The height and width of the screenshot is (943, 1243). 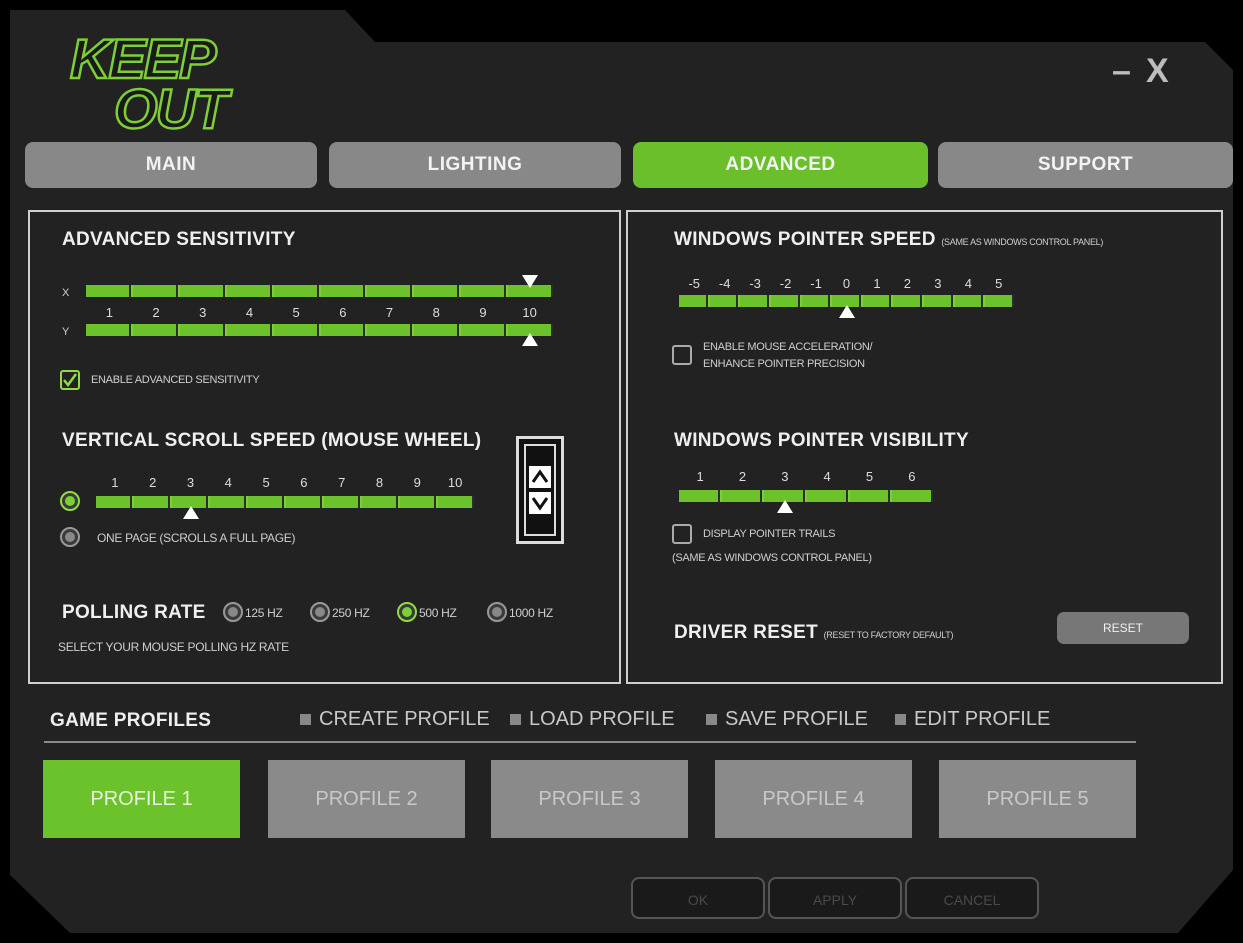 I want to click on scroll-speed-handle, so click(x=190, y=512).